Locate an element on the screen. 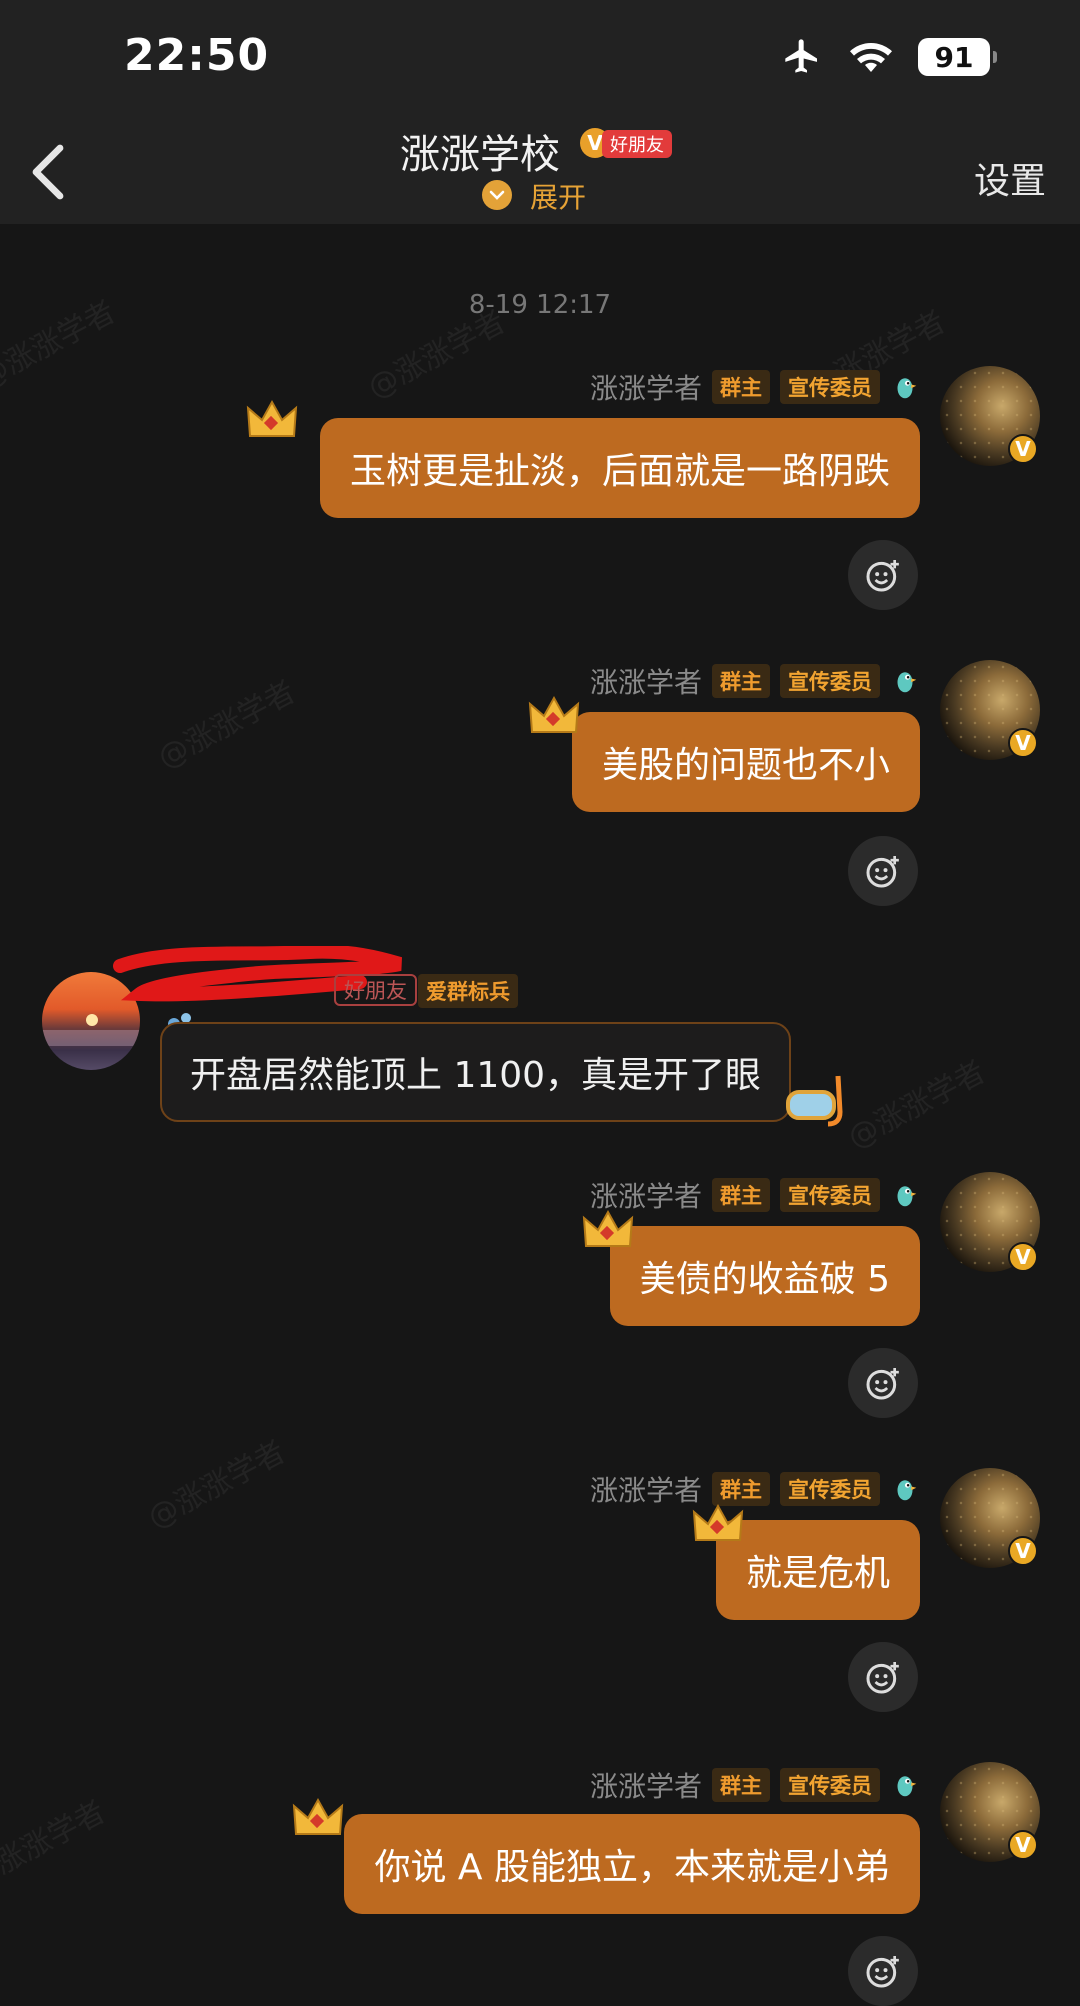 Image resolution: width=1080 pixels, height=2006 pixels. battery-indicator: 91 is located at coordinates (957, 57).